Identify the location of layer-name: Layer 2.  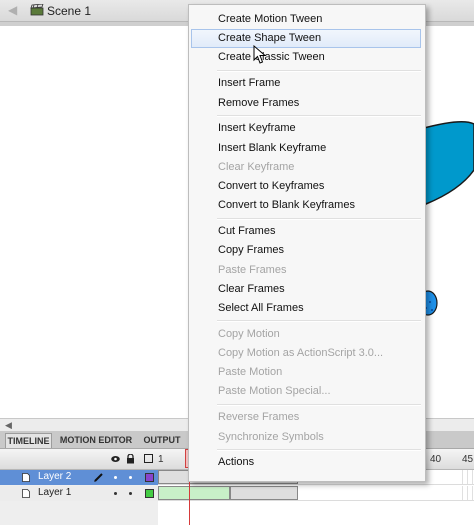
(54, 476).